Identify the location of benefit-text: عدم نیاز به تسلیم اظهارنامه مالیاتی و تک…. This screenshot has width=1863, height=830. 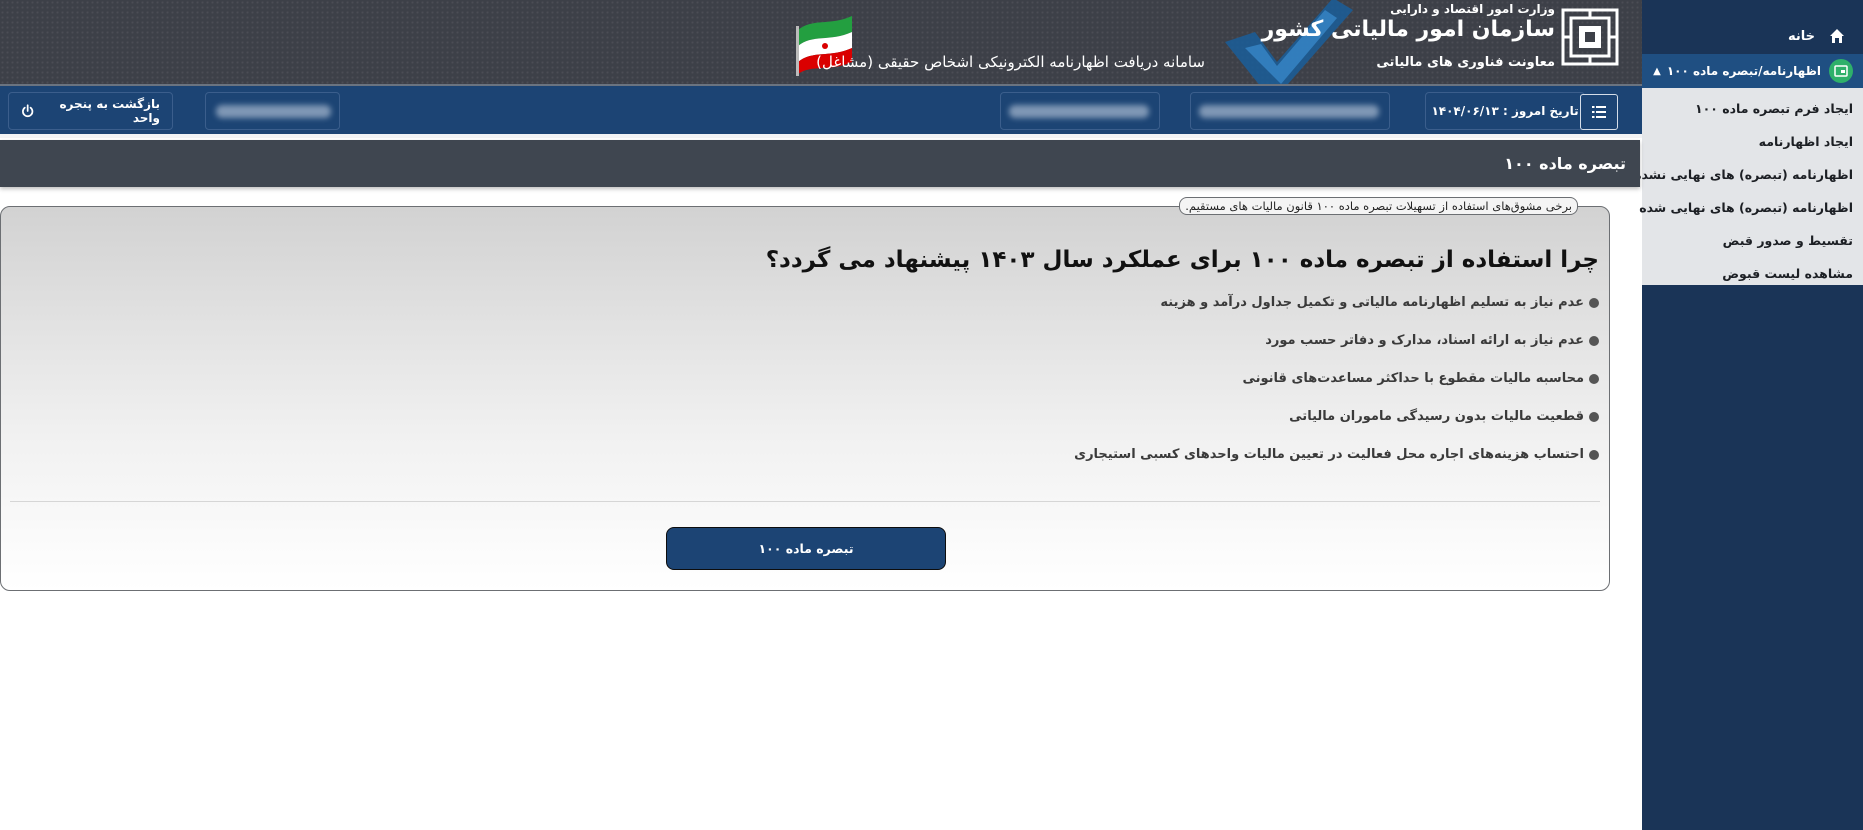
(1372, 302).